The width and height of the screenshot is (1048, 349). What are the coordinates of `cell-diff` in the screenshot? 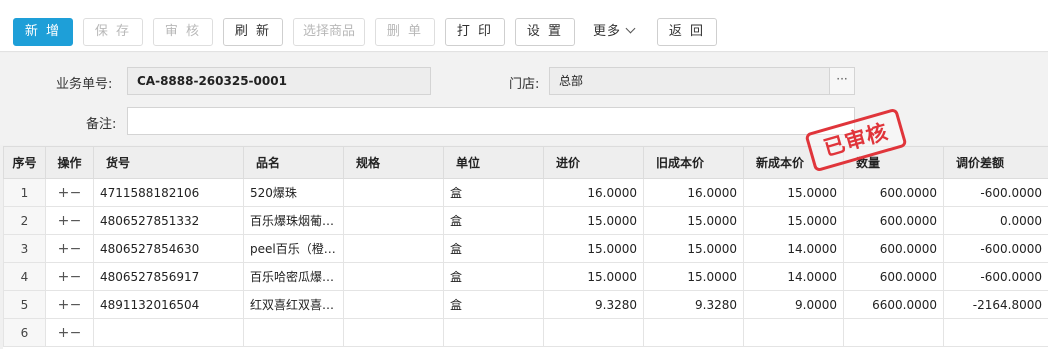 It's located at (995, 332).